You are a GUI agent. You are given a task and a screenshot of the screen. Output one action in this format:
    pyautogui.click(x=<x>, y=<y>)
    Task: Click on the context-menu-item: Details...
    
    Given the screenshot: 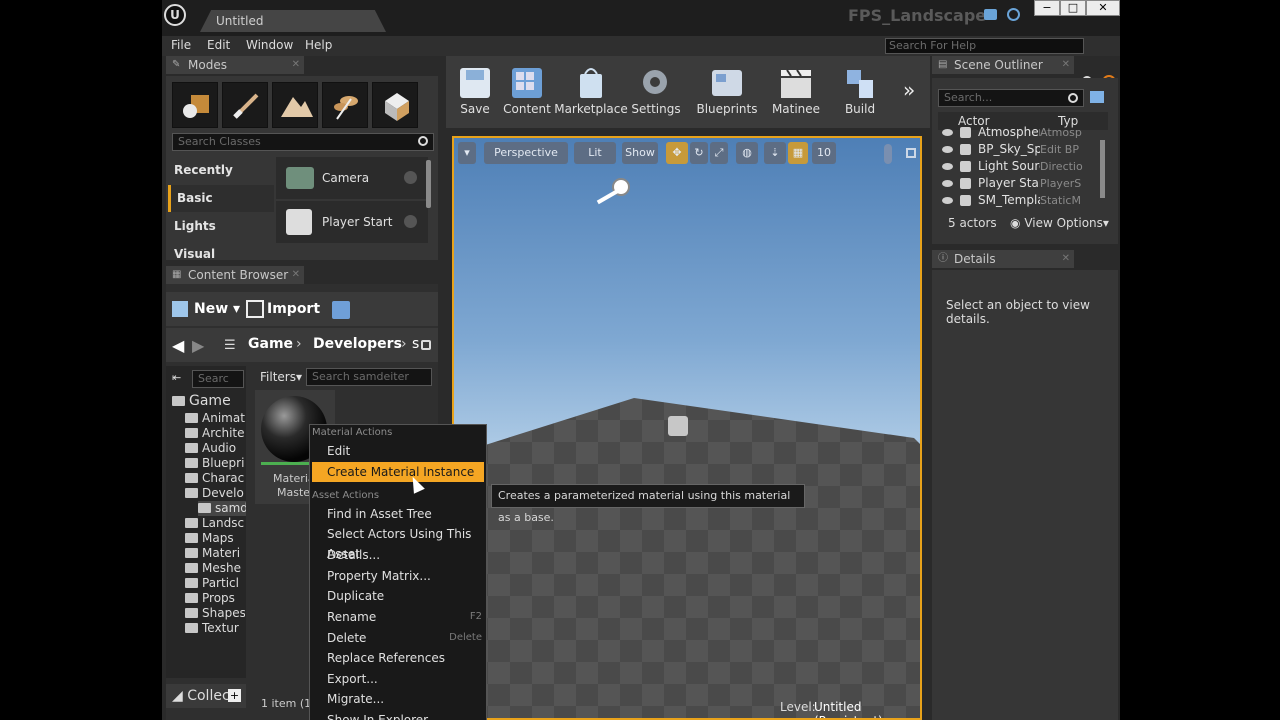 What is the action you would take?
    pyautogui.click(x=398, y=555)
    